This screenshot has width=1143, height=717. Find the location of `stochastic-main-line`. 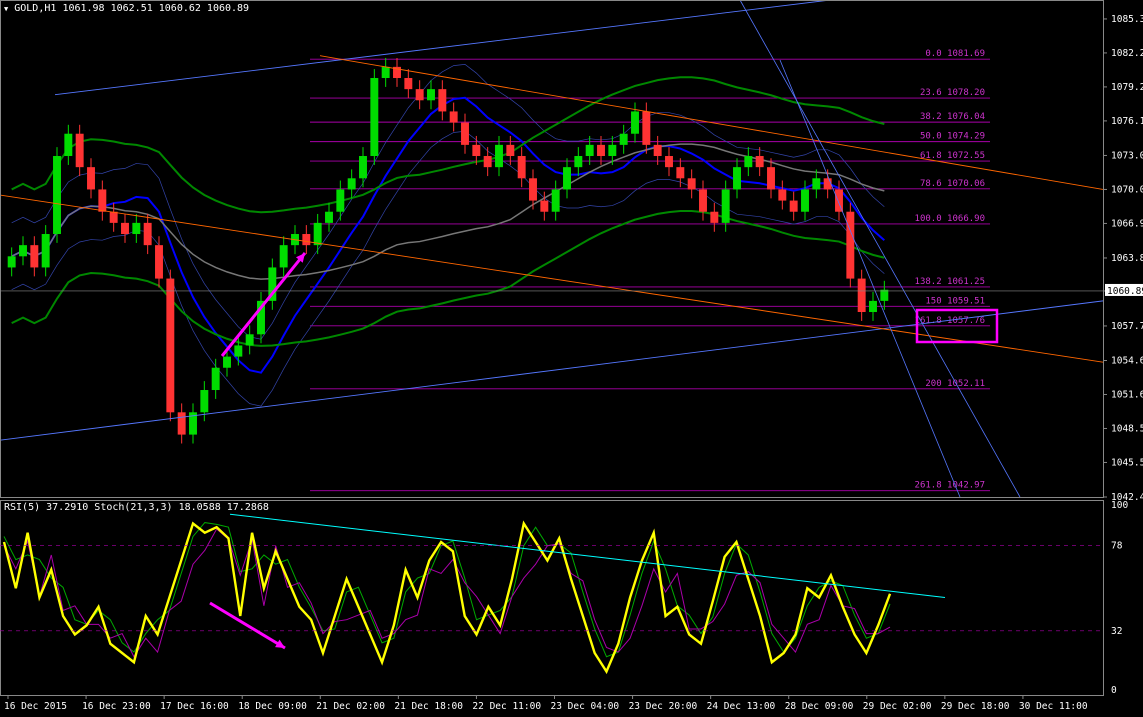

stochastic-main-line is located at coordinates (447, 590).